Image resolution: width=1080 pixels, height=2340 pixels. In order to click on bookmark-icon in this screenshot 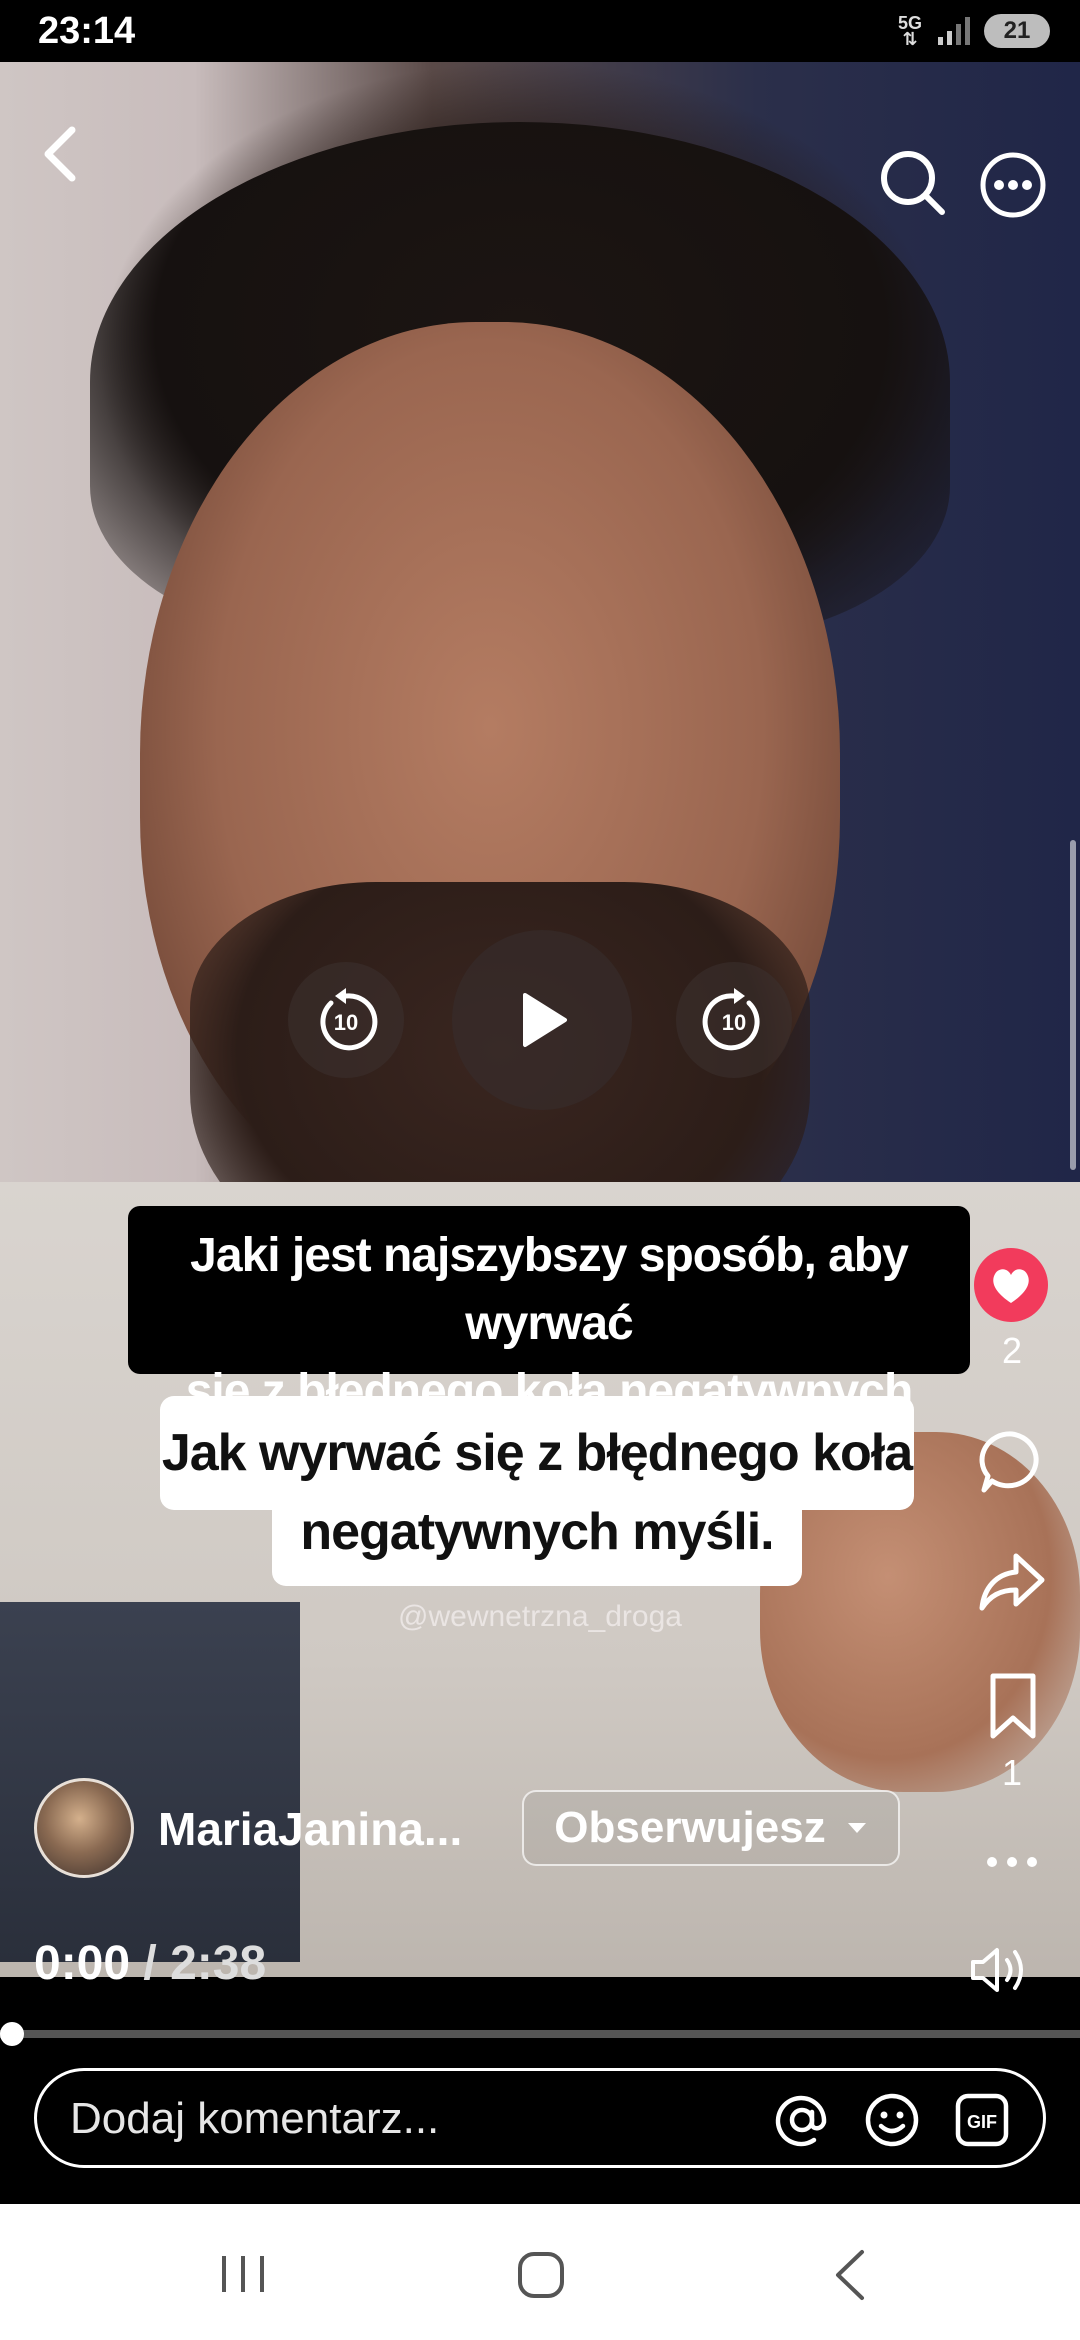, I will do `click(1013, 1706)`.